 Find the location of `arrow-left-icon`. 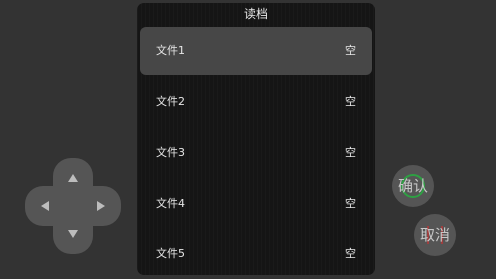

arrow-left-icon is located at coordinates (45, 206).